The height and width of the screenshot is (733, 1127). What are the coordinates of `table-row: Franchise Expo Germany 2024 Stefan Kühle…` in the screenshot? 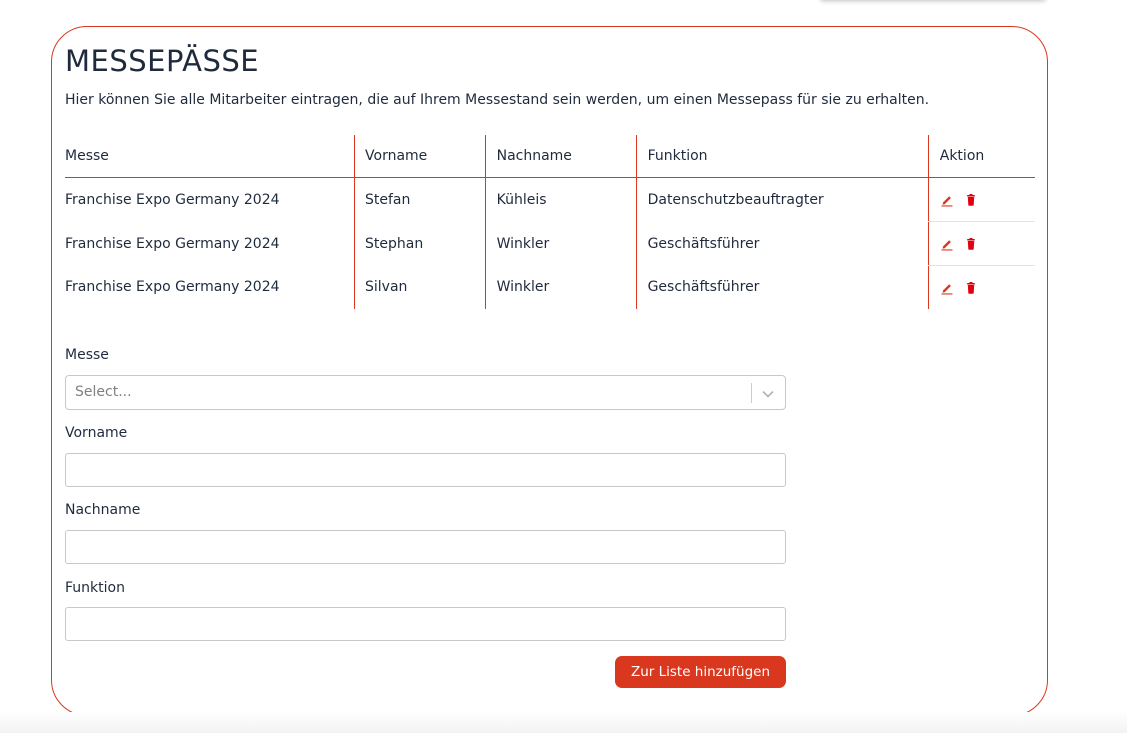 It's located at (550, 199).